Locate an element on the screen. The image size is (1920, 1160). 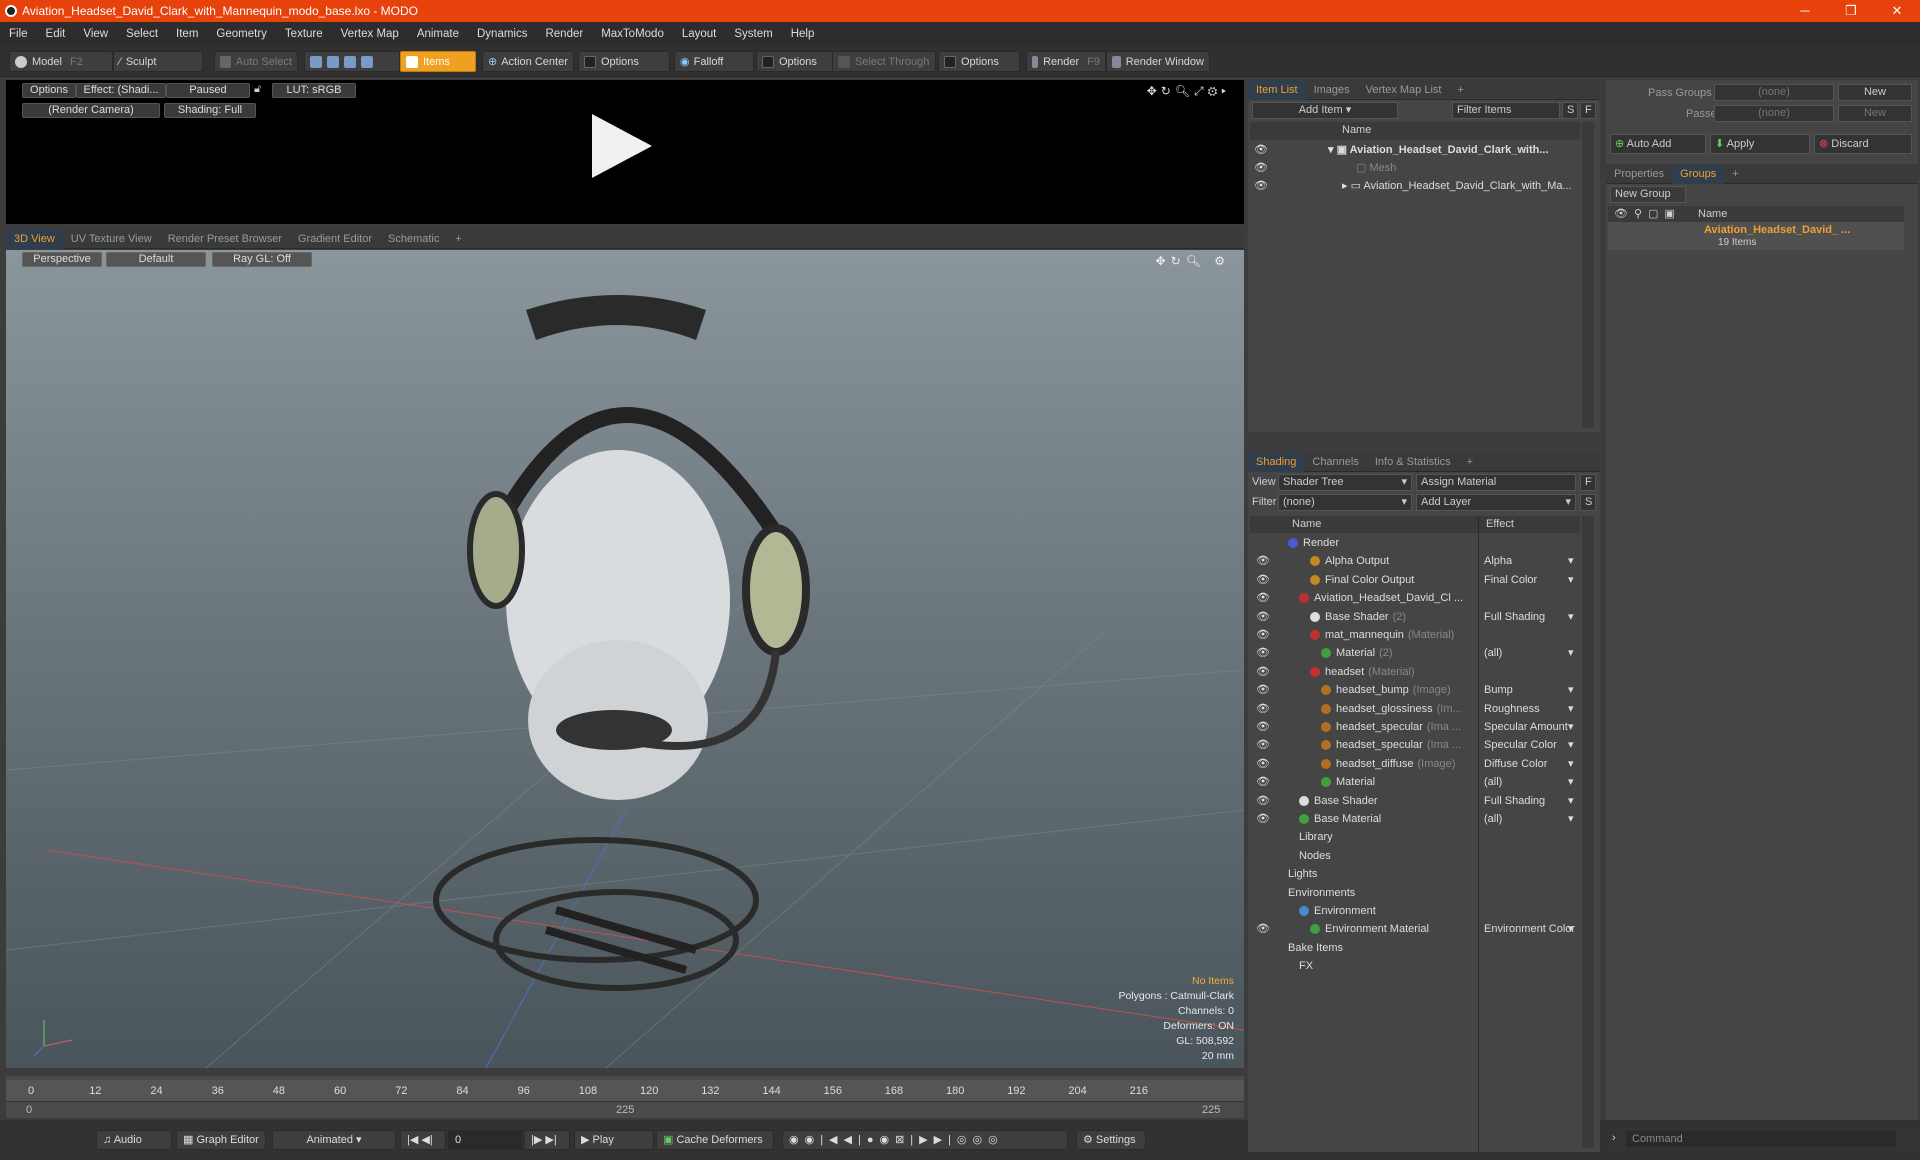
view-dropdown: Shader Tree ▾ is located at coordinates (1345, 482).